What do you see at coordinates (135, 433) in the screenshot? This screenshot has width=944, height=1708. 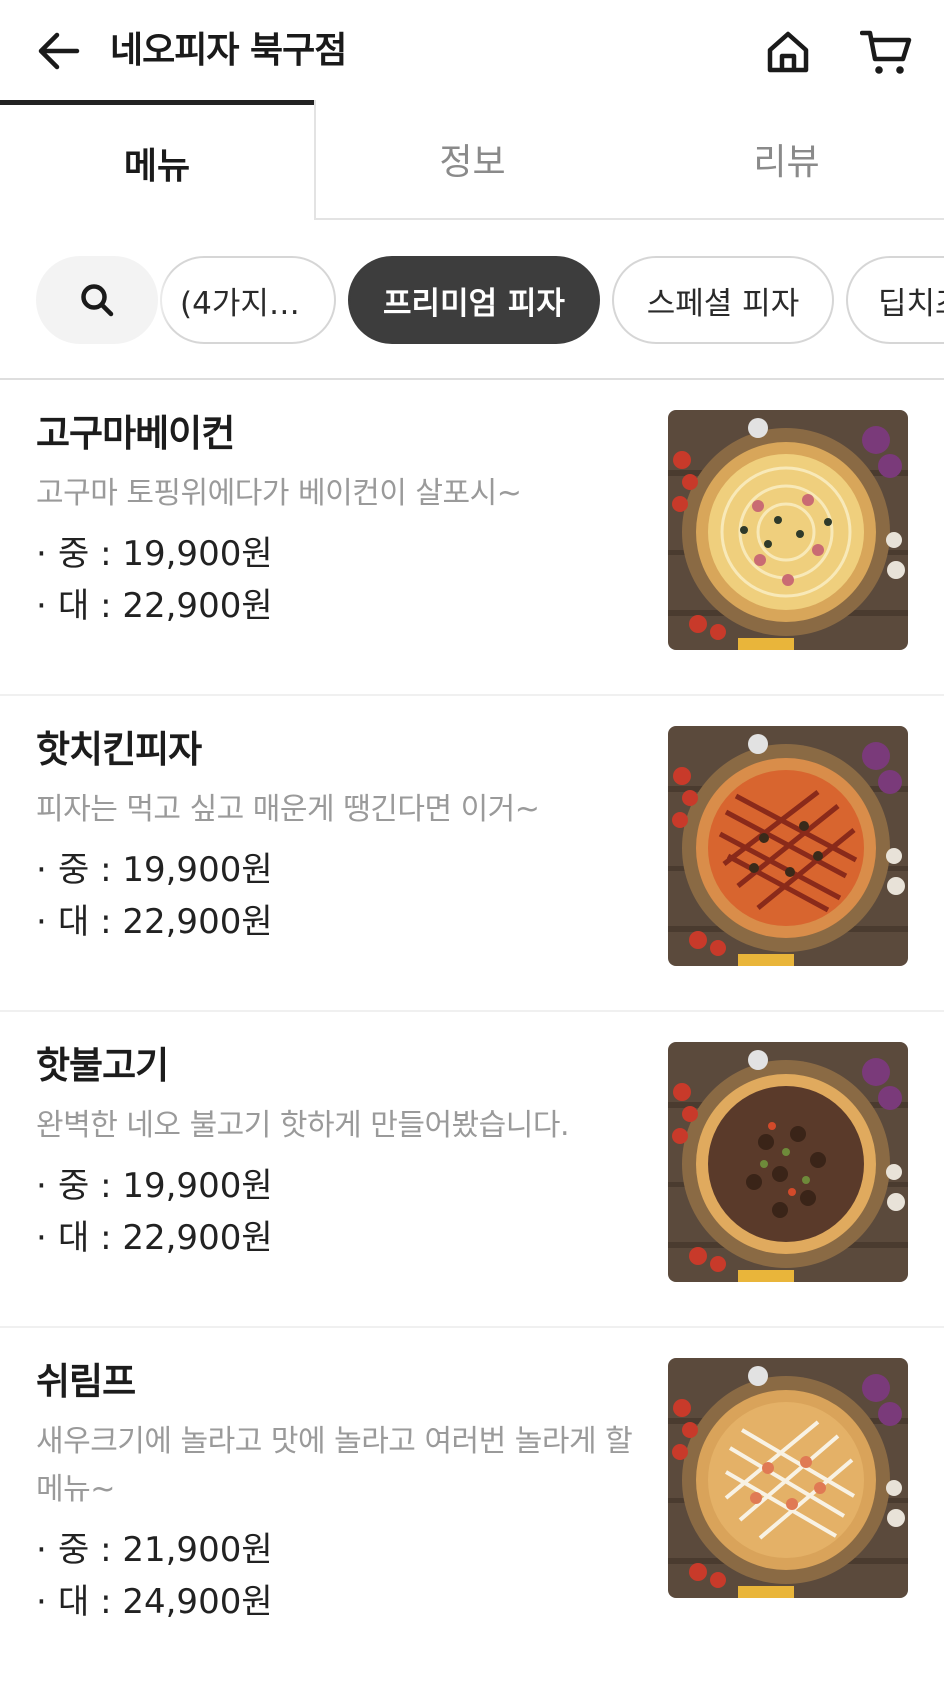 I see `menu-item-name: 고구마베이컨` at bounding box center [135, 433].